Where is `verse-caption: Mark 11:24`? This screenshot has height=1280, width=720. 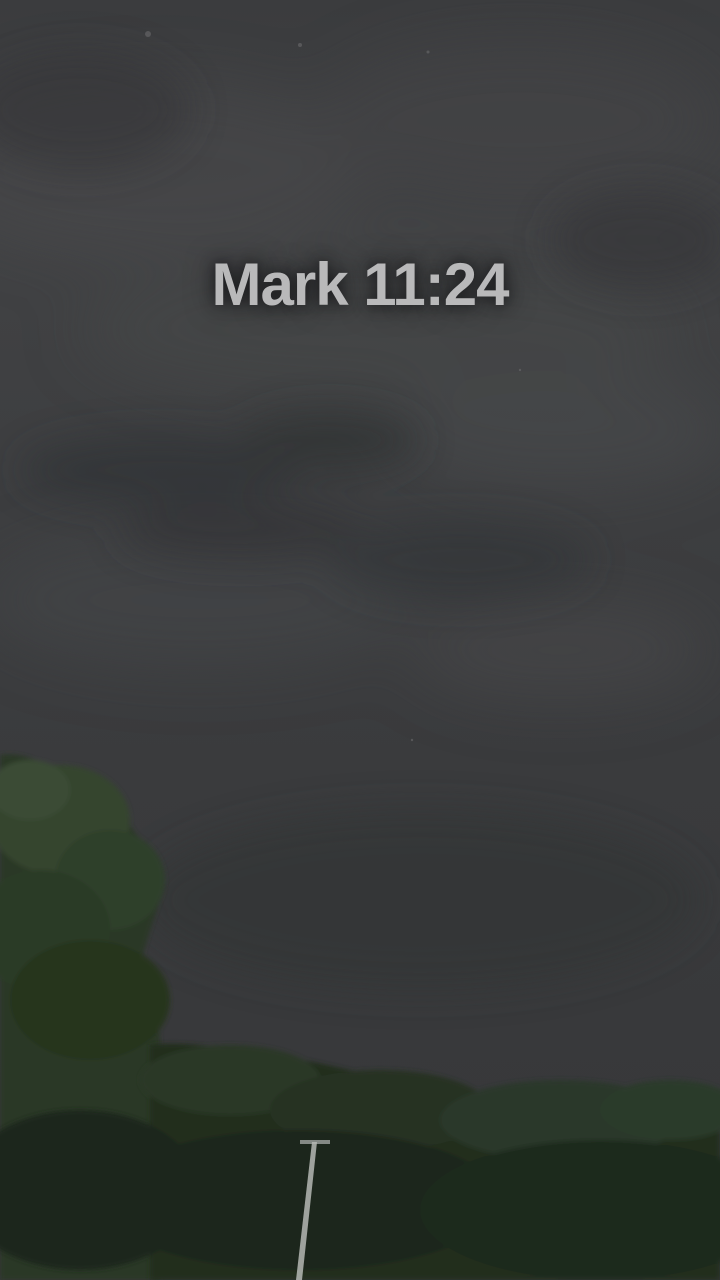 verse-caption: Mark 11:24 is located at coordinates (360, 284).